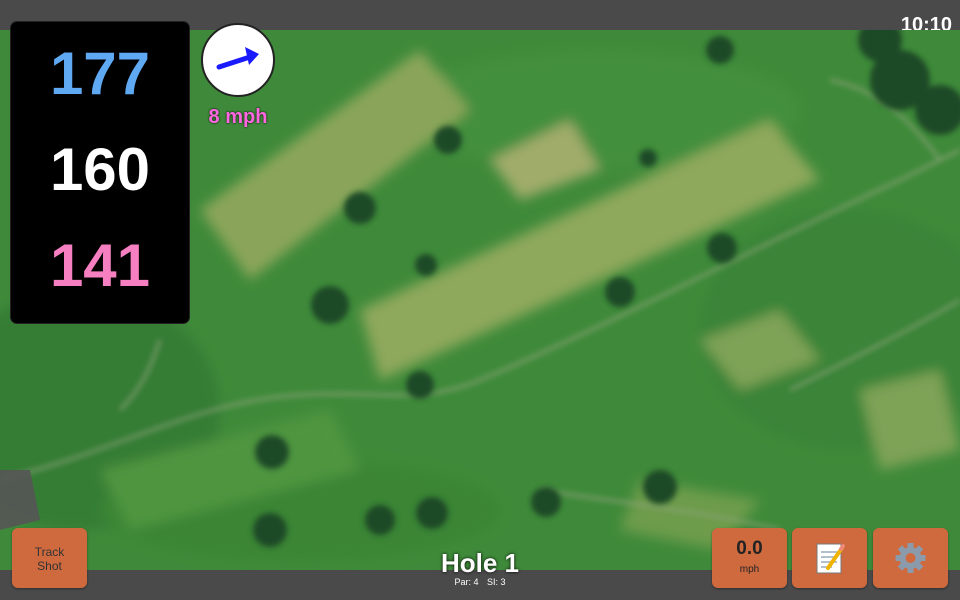 This screenshot has width=960, height=600. I want to click on distance-front: 141, so click(100, 265).